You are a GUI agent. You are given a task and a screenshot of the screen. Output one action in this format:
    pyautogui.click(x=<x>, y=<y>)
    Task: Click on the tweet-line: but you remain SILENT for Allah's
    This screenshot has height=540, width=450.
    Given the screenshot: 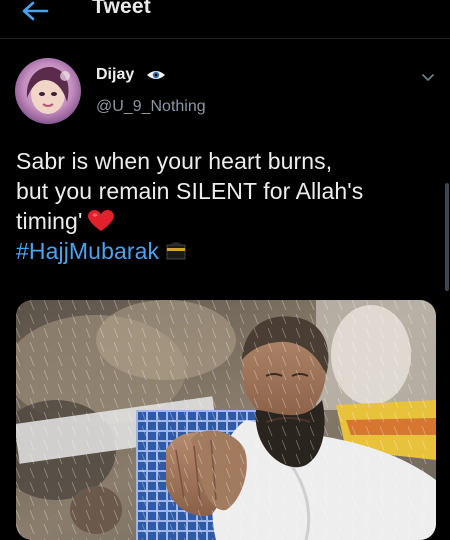 What is the action you would take?
    pyautogui.click(x=190, y=191)
    